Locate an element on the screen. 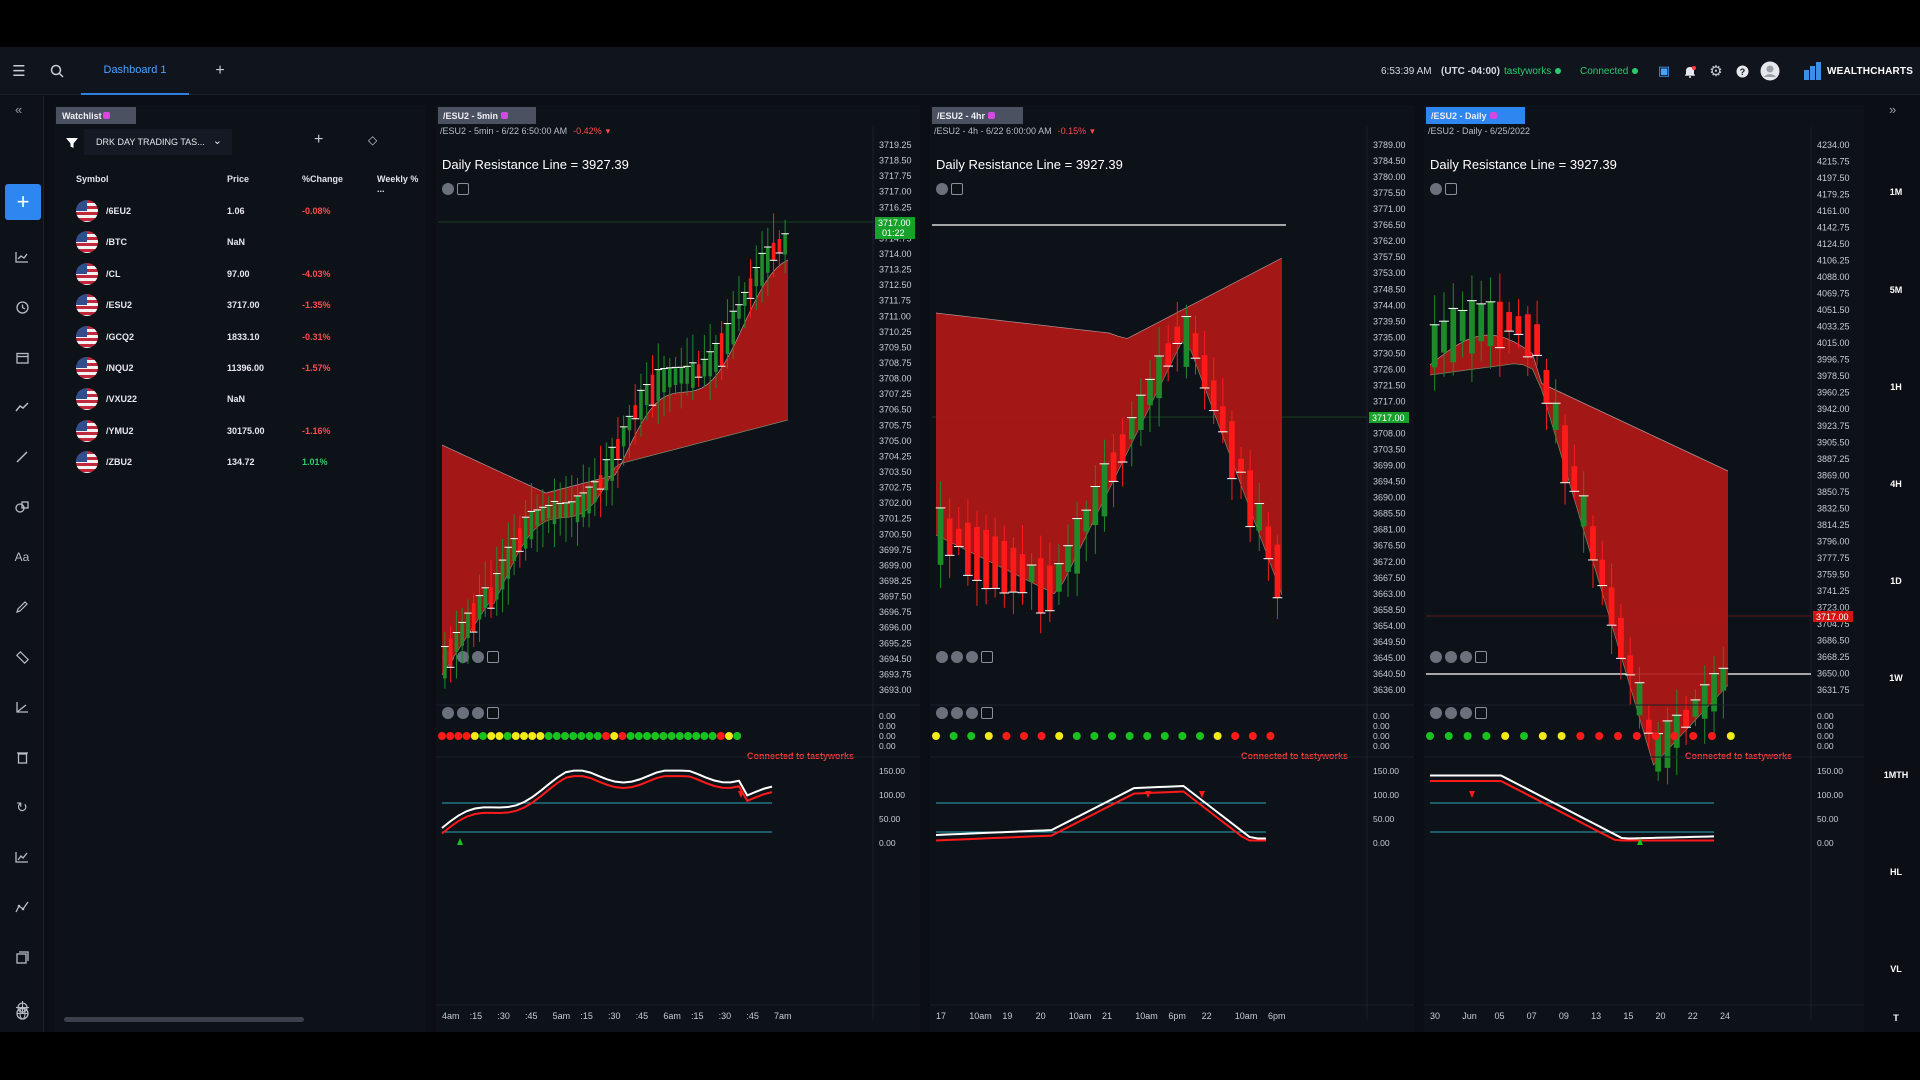 Image resolution: width=1920 pixels, height=1080 pixels. col-symbol: Symbol is located at coordinates (92, 179).